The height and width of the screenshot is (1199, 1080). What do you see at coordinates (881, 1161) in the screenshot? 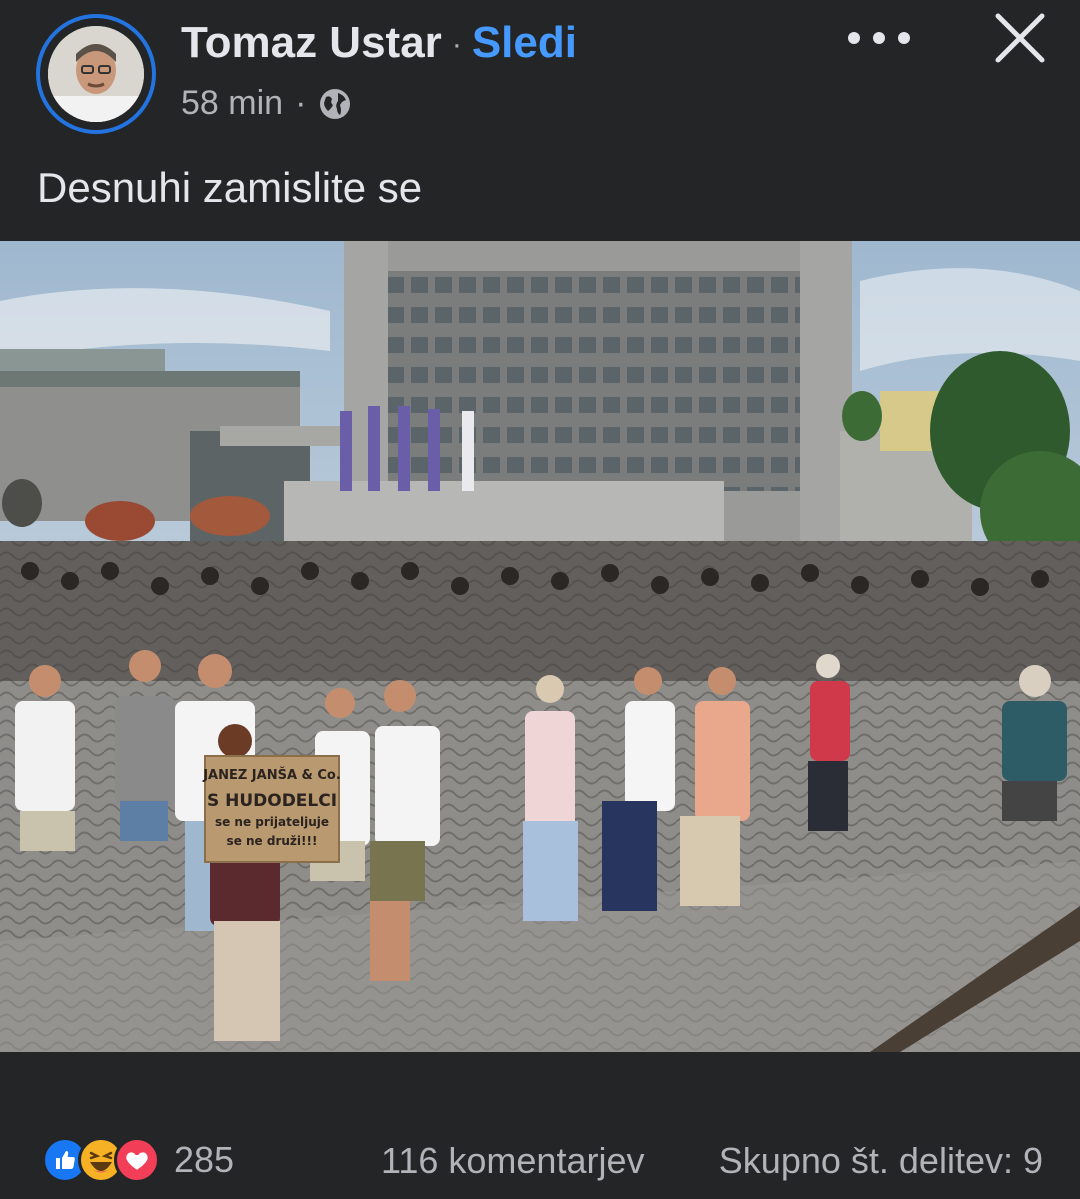
I see `shares-count-link: Skupno št. delitev: 9` at bounding box center [881, 1161].